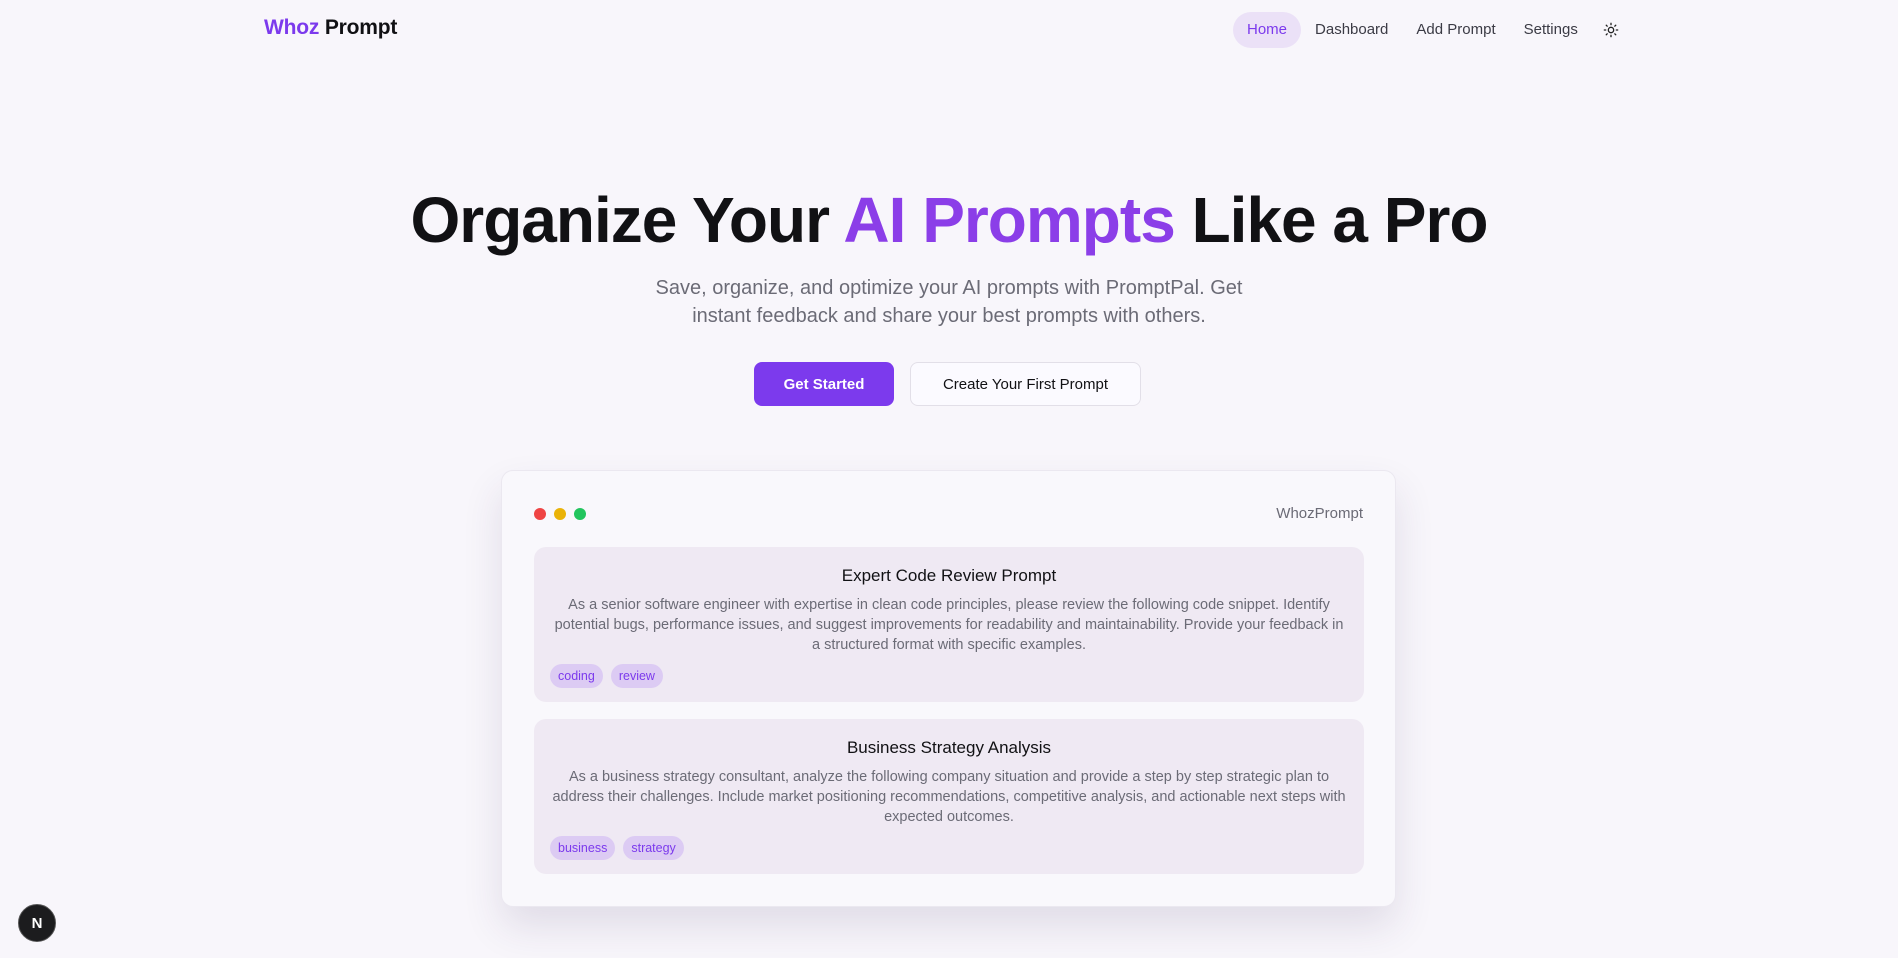 Image resolution: width=1898 pixels, height=958 pixels. Describe the element at coordinates (949, 575) in the screenshot. I see `prompt-card-title: Expert Code Review Prompt` at that location.